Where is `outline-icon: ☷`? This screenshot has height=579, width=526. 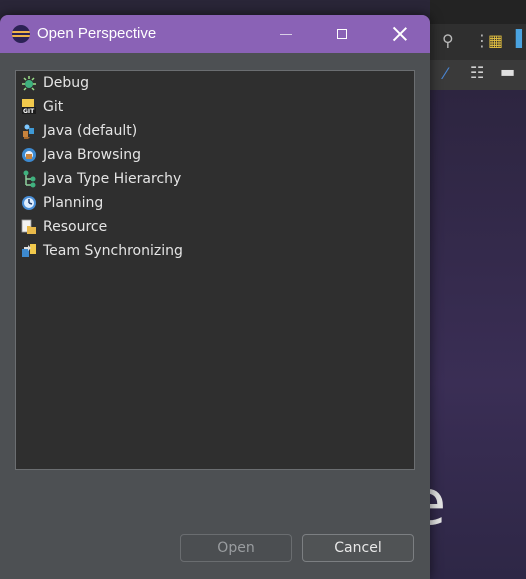
outline-icon: ☷ is located at coordinates (477, 73).